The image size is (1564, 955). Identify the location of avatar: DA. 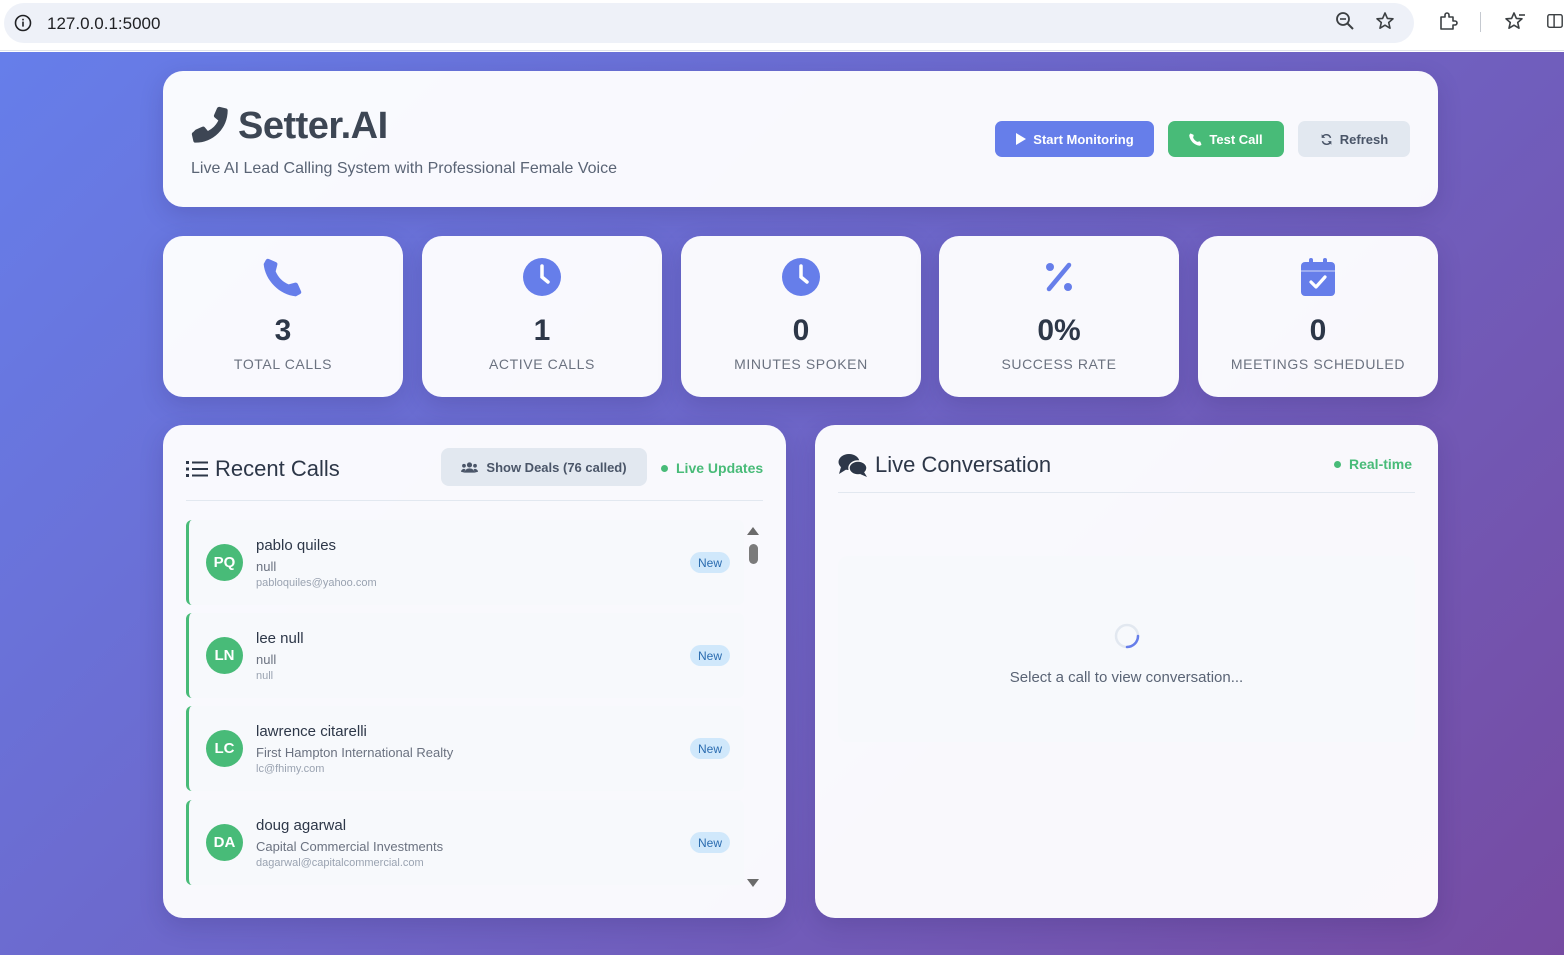
(224, 842).